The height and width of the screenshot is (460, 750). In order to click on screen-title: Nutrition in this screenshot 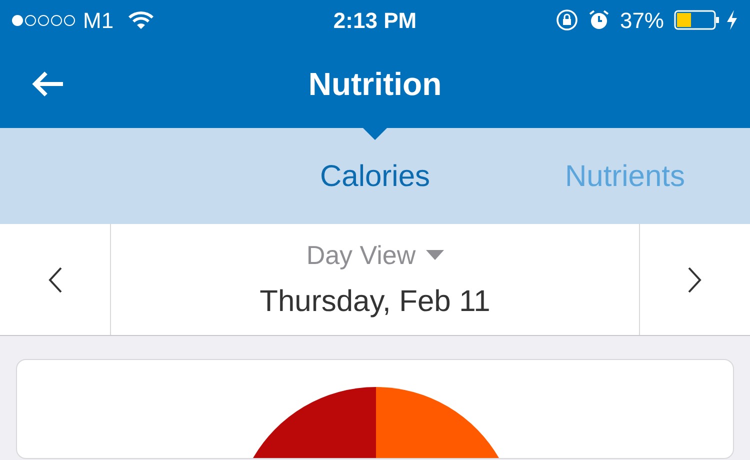, I will do `click(375, 84)`.